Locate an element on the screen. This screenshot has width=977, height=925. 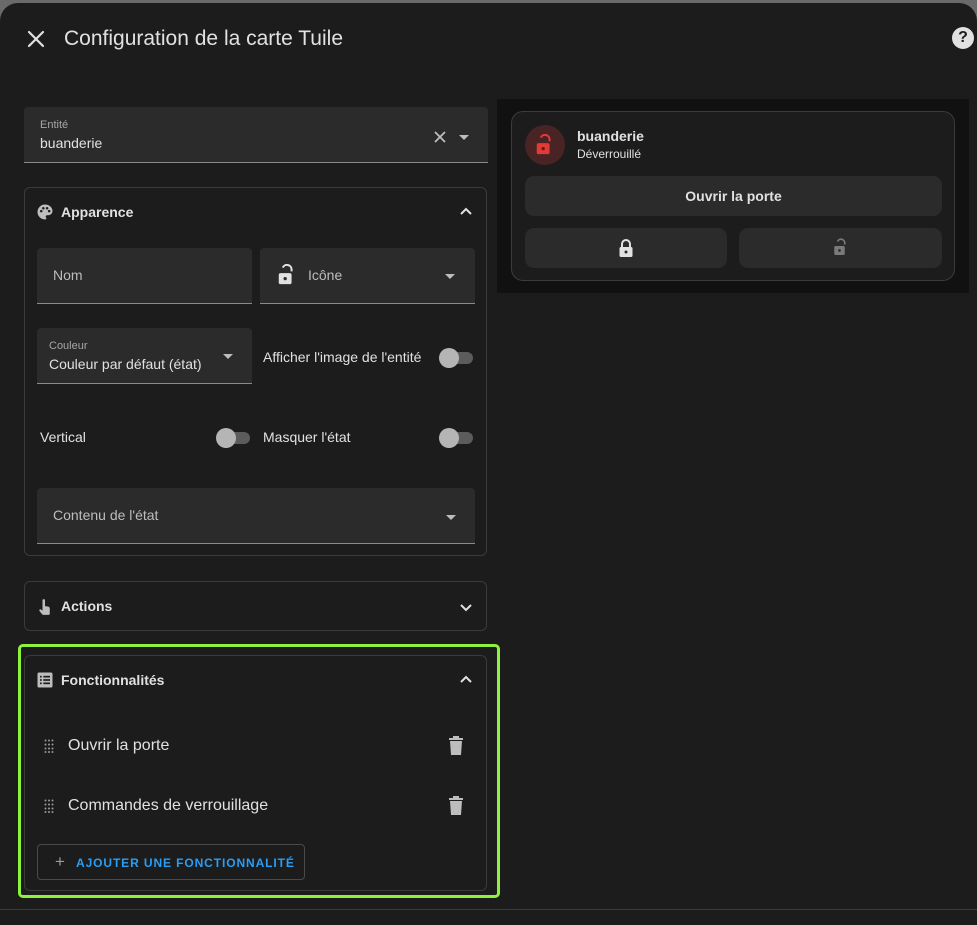
color-field-value: Couleur par défaut (état) is located at coordinates (125, 364).